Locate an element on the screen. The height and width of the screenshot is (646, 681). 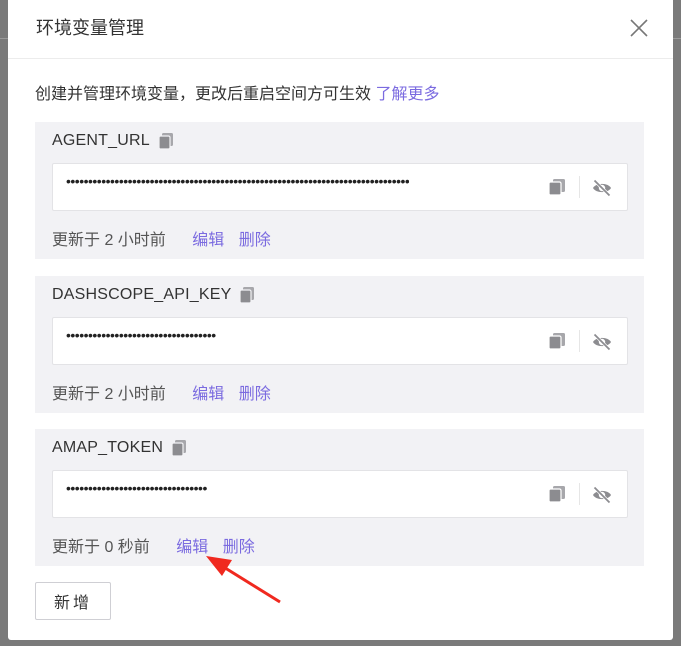
add-variable-button: 新增 is located at coordinates (73, 601).